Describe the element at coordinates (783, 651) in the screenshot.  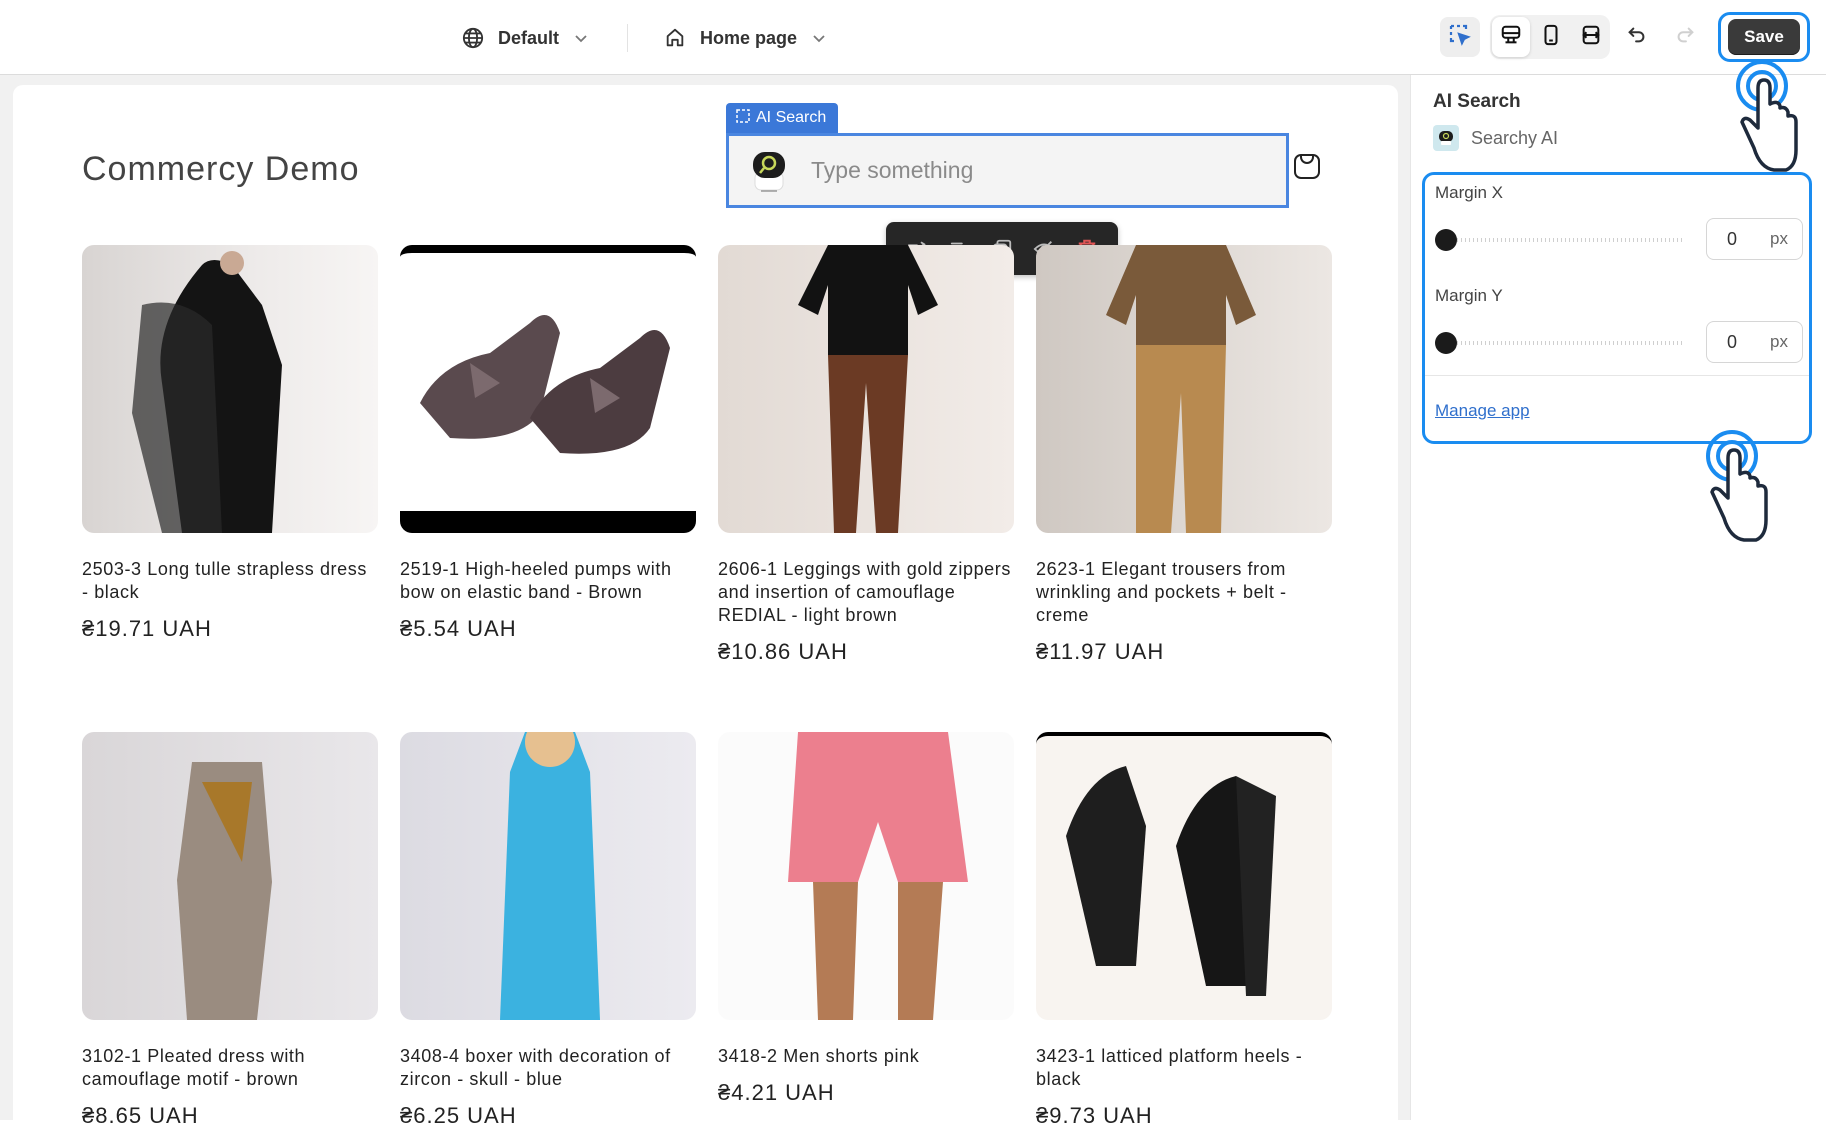
I see `product-price: ₴10.86 UAH` at that location.